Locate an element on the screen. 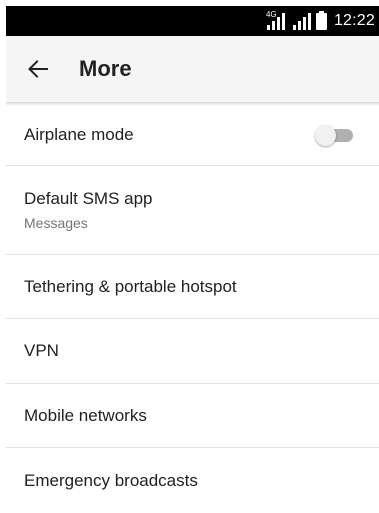 This screenshot has height=513, width=379. item-title: VPN is located at coordinates (41, 350).